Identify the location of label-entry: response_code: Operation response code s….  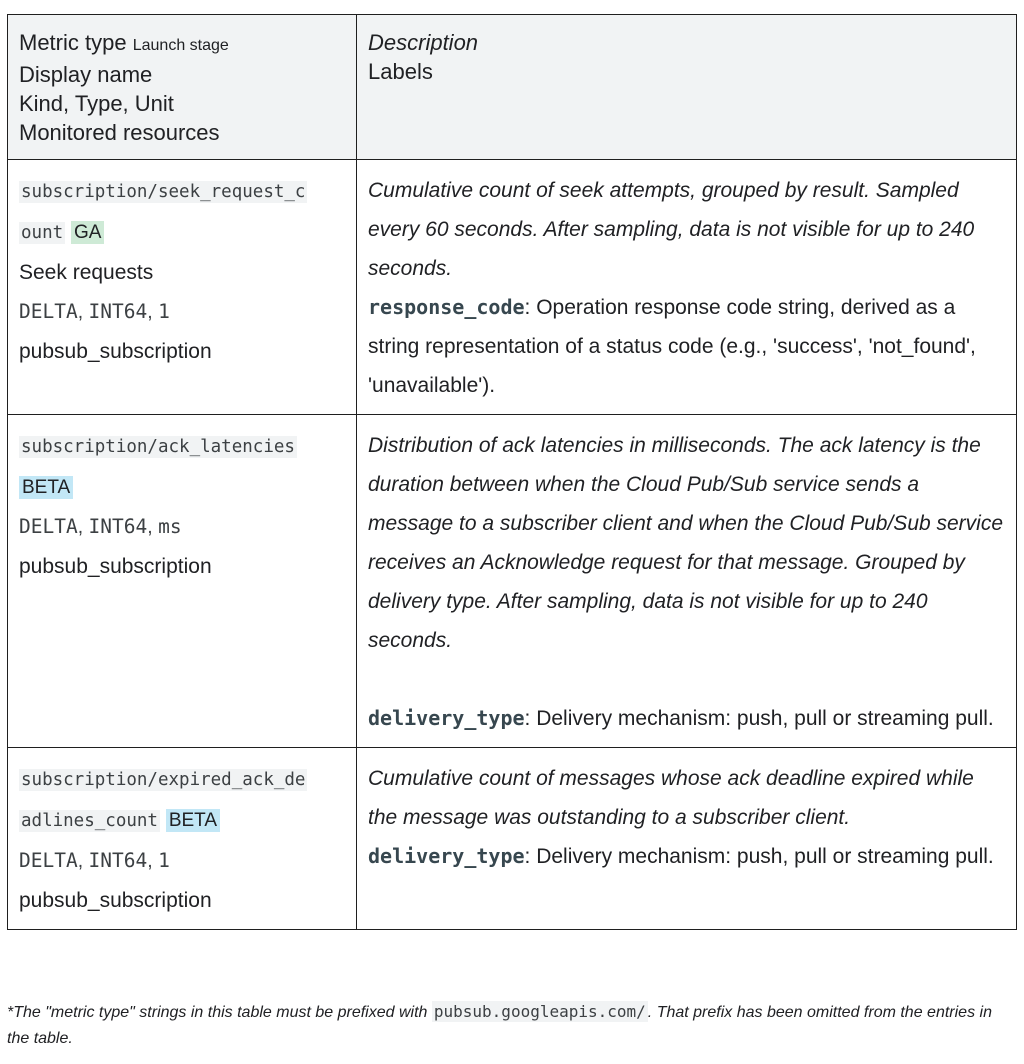
(686, 346).